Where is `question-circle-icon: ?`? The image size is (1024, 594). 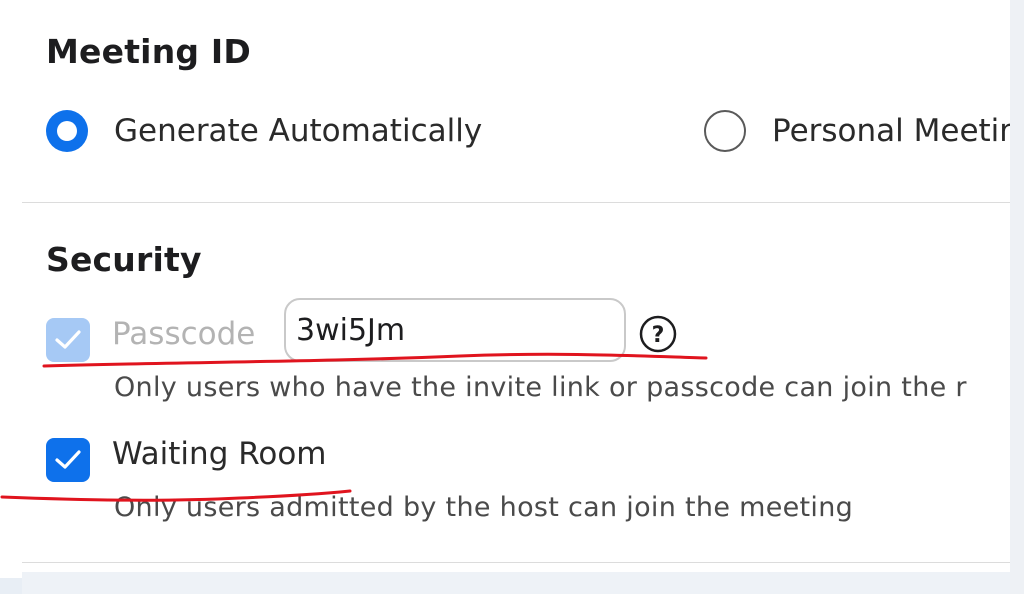
question-circle-icon: ? is located at coordinates (658, 334).